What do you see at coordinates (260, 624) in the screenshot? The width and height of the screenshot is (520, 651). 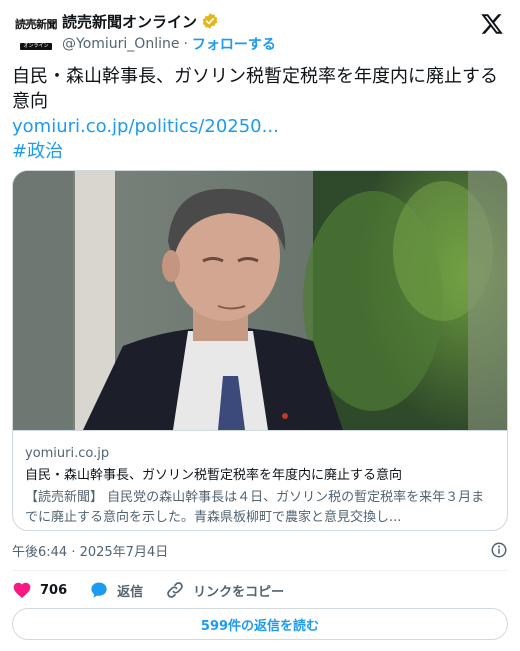 I see `read-replies-button: 599件の返信を読む` at bounding box center [260, 624].